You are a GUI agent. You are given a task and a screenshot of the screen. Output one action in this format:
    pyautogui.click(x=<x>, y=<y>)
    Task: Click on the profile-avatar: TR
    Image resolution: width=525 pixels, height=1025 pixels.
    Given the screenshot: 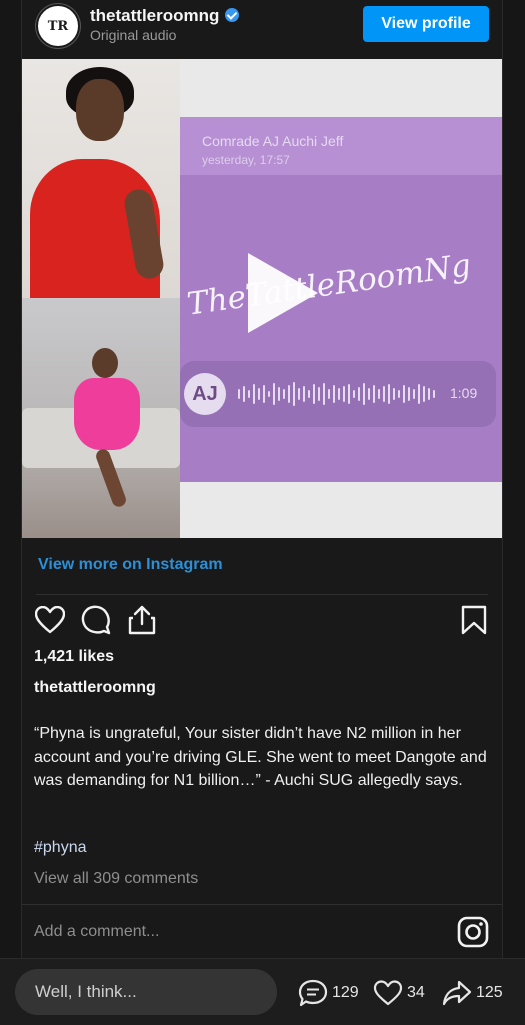 What is the action you would take?
    pyautogui.click(x=58, y=26)
    